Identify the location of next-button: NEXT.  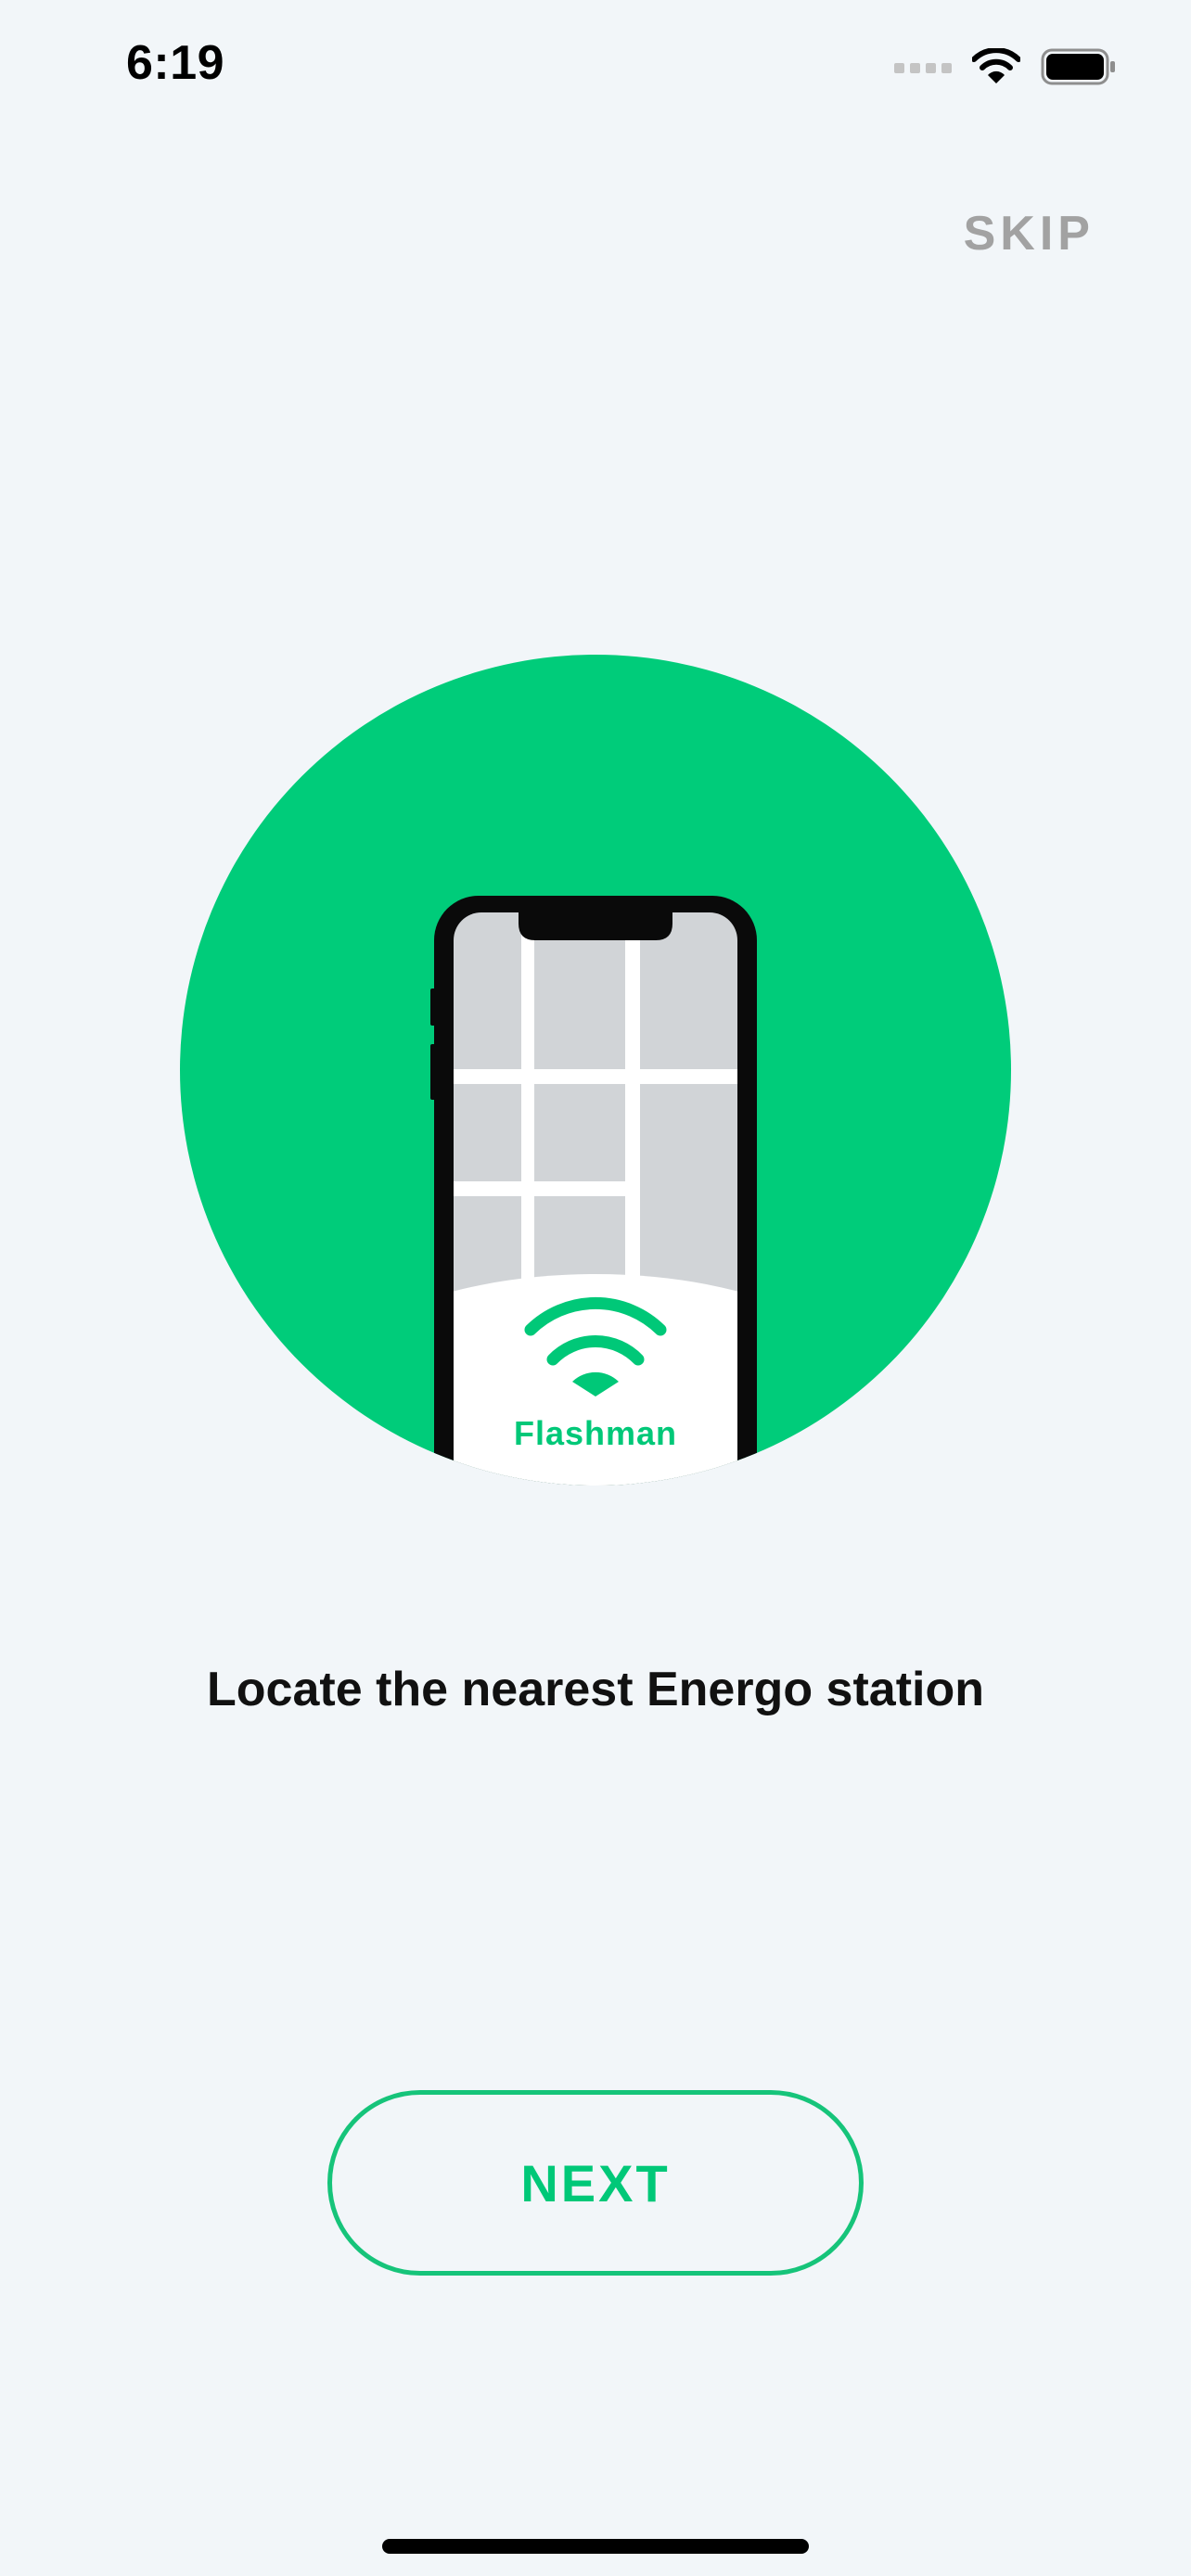
(595, 2183).